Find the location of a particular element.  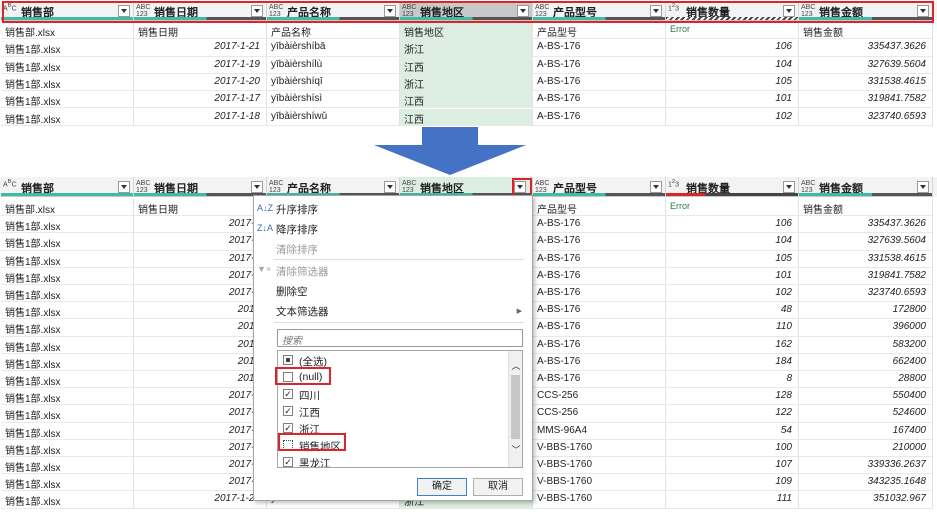

table-cell: 319841.7582 is located at coordinates (866, 276).